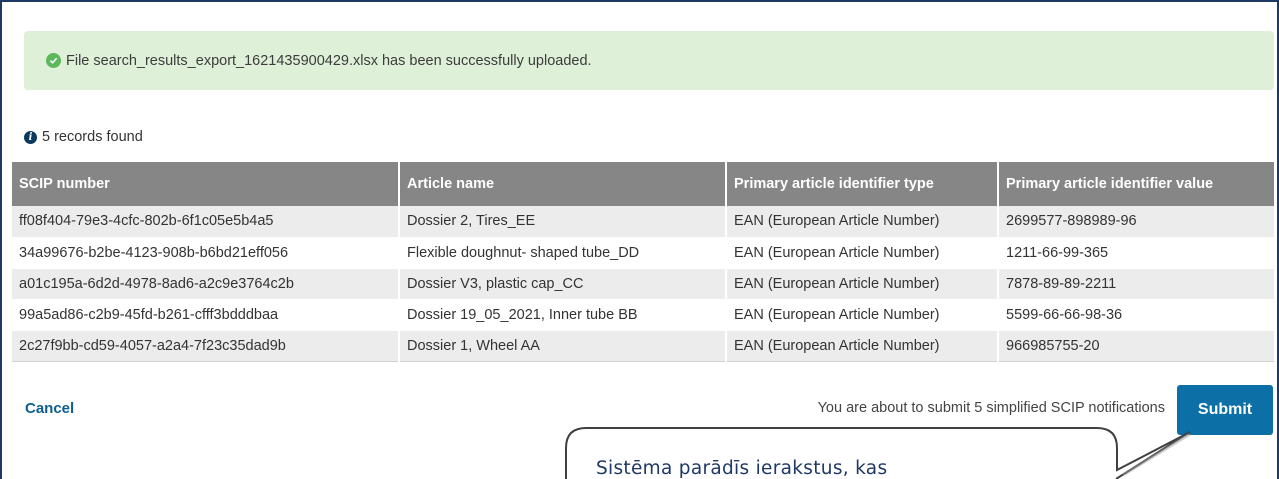  Describe the element at coordinates (1136, 253) in the screenshot. I see `cell-identifier-value: 1211-66-99-365` at that location.